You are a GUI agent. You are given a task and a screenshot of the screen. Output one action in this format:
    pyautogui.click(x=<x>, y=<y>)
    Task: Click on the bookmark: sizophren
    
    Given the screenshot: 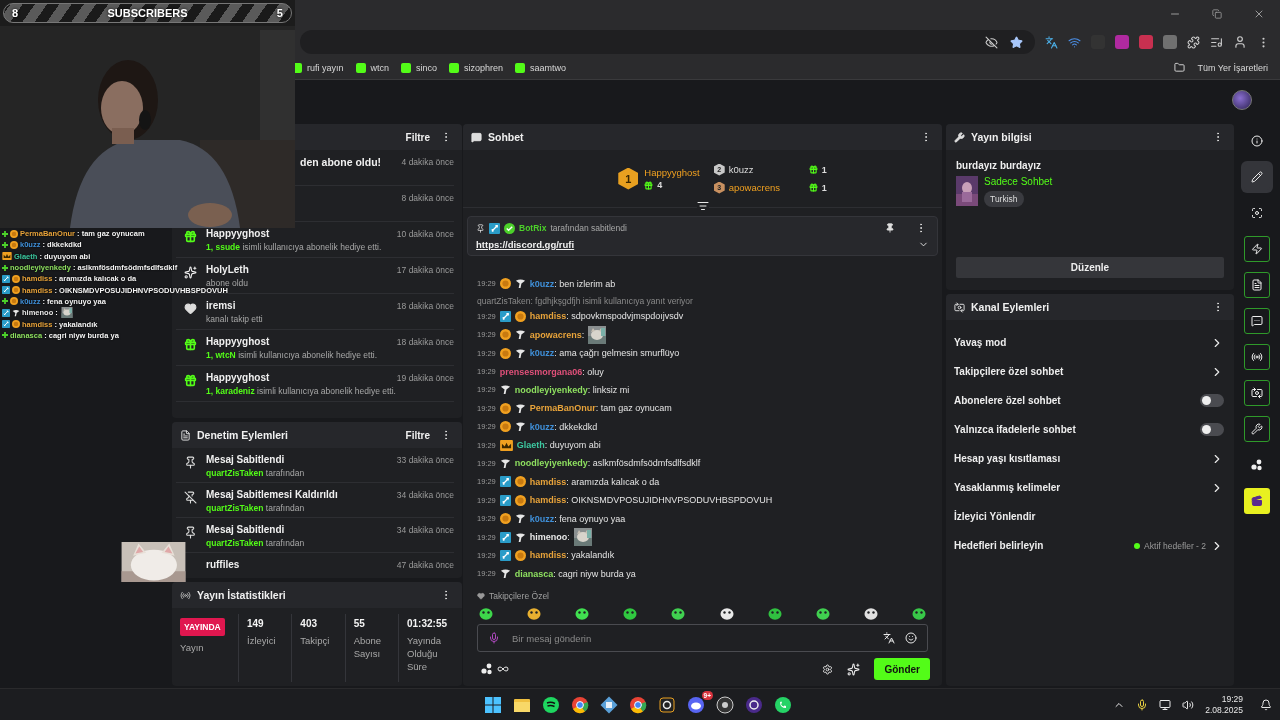 What is the action you would take?
    pyautogui.click(x=476, y=67)
    